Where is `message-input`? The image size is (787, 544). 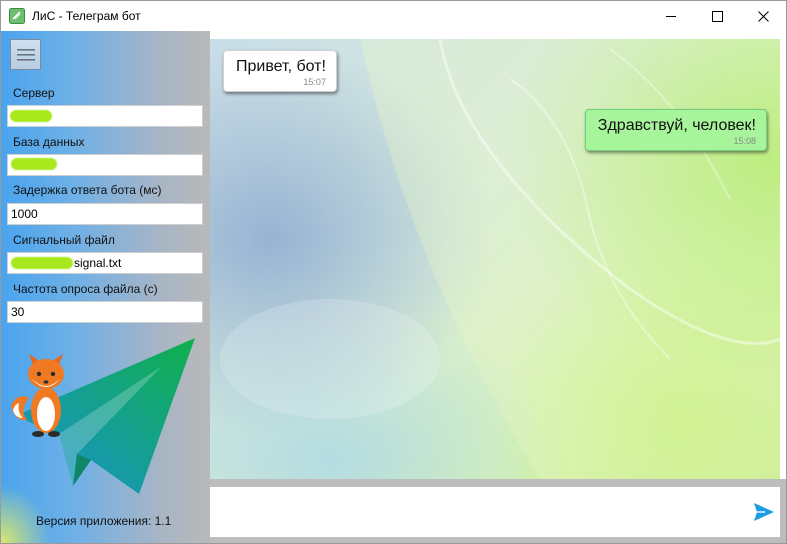 message-input is located at coordinates (495, 512).